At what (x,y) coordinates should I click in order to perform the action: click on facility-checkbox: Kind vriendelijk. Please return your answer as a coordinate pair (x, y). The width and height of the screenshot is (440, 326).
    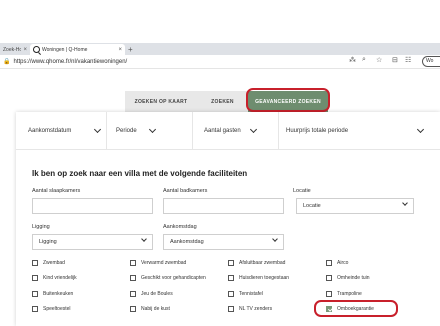
    Looking at the image, I should click on (54, 278).